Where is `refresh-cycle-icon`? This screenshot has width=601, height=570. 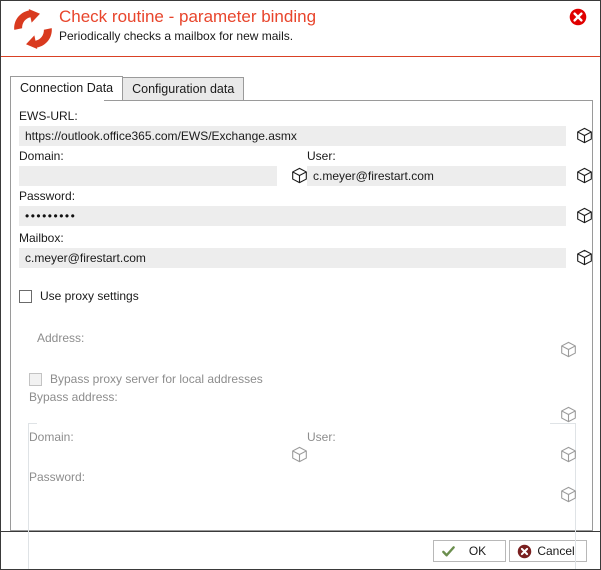
refresh-cycle-icon is located at coordinates (33, 29).